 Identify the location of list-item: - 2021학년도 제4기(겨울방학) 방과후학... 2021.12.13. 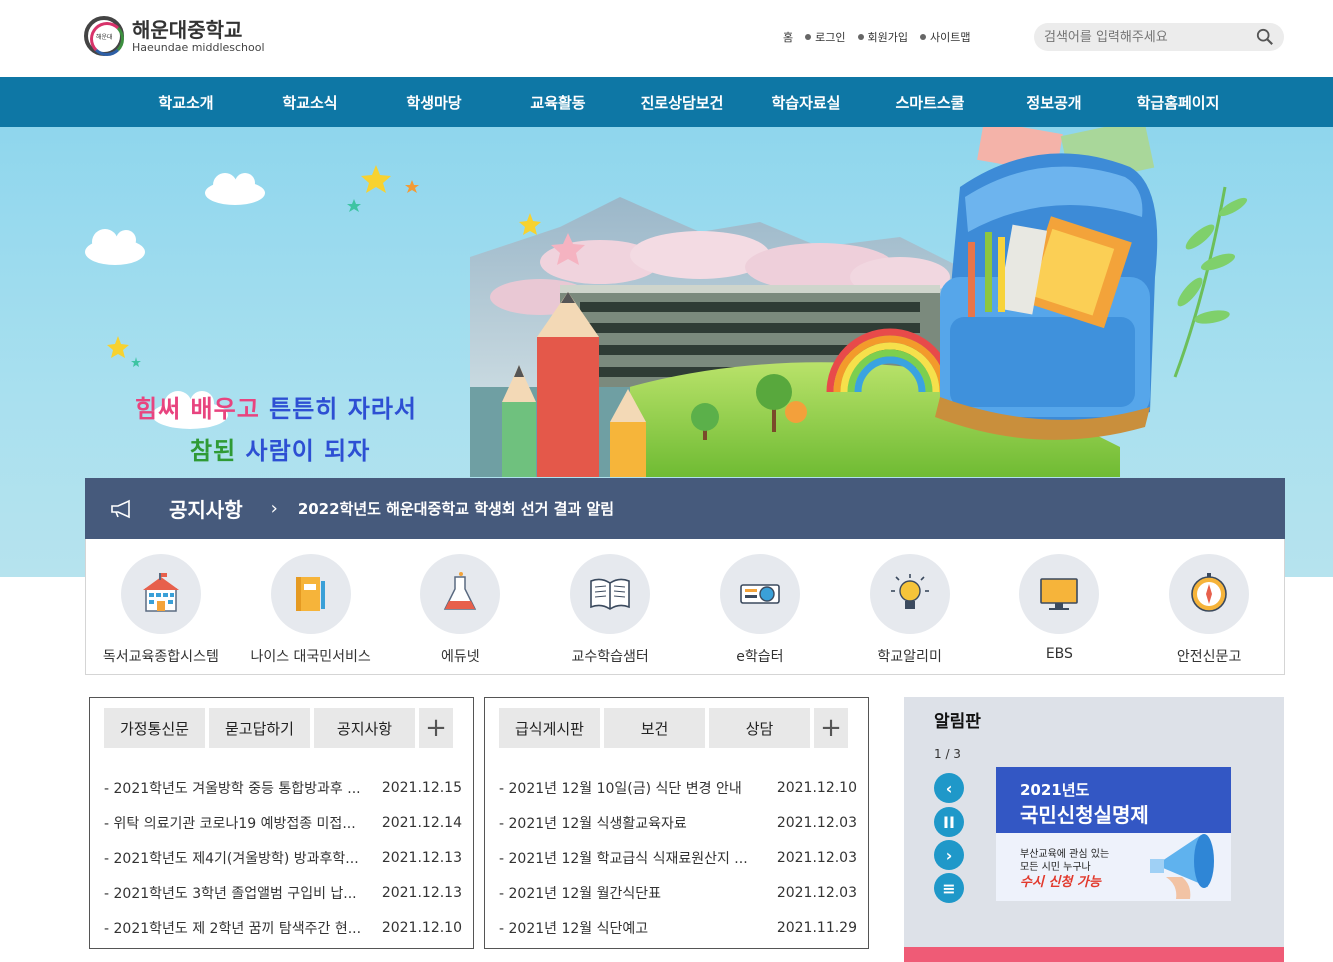
(284, 857).